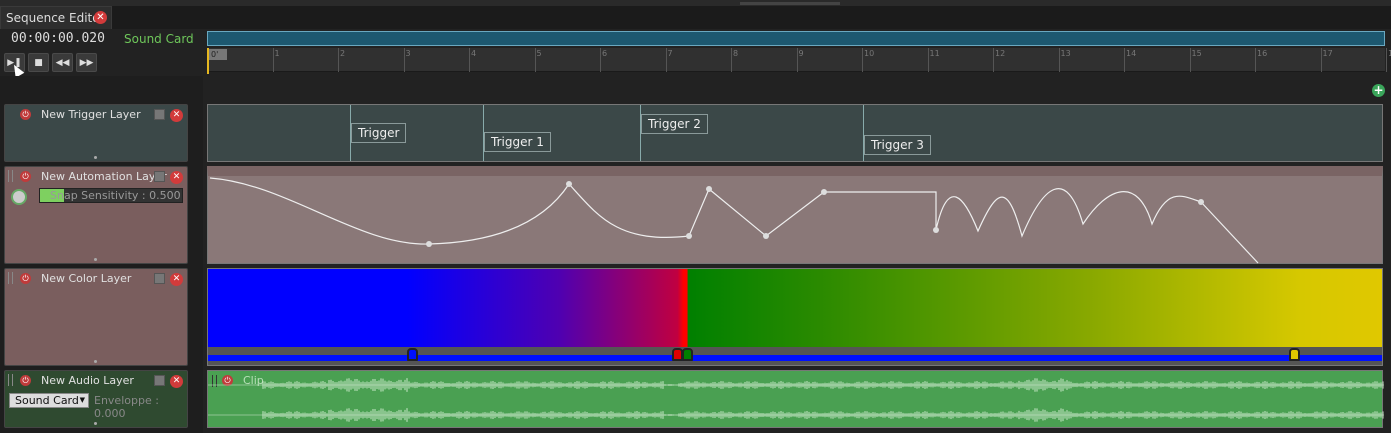 The height and width of the screenshot is (433, 1391). I want to click on ruler-tick-label: 12, so click(1000, 53).